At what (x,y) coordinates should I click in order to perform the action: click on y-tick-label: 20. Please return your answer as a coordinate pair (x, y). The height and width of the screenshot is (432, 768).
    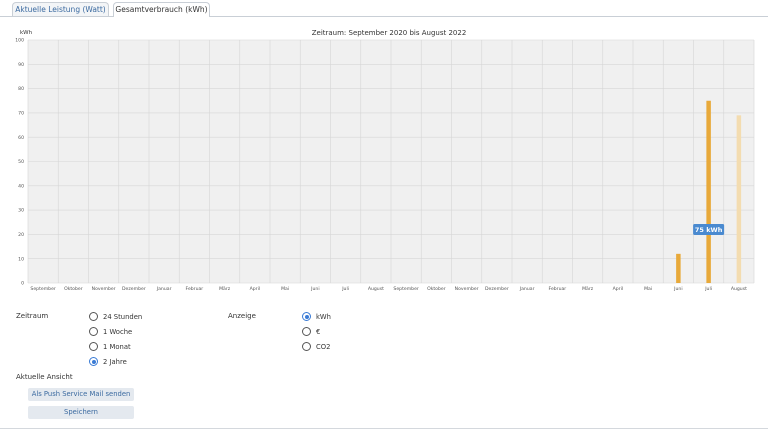
    Looking at the image, I should click on (21, 235).